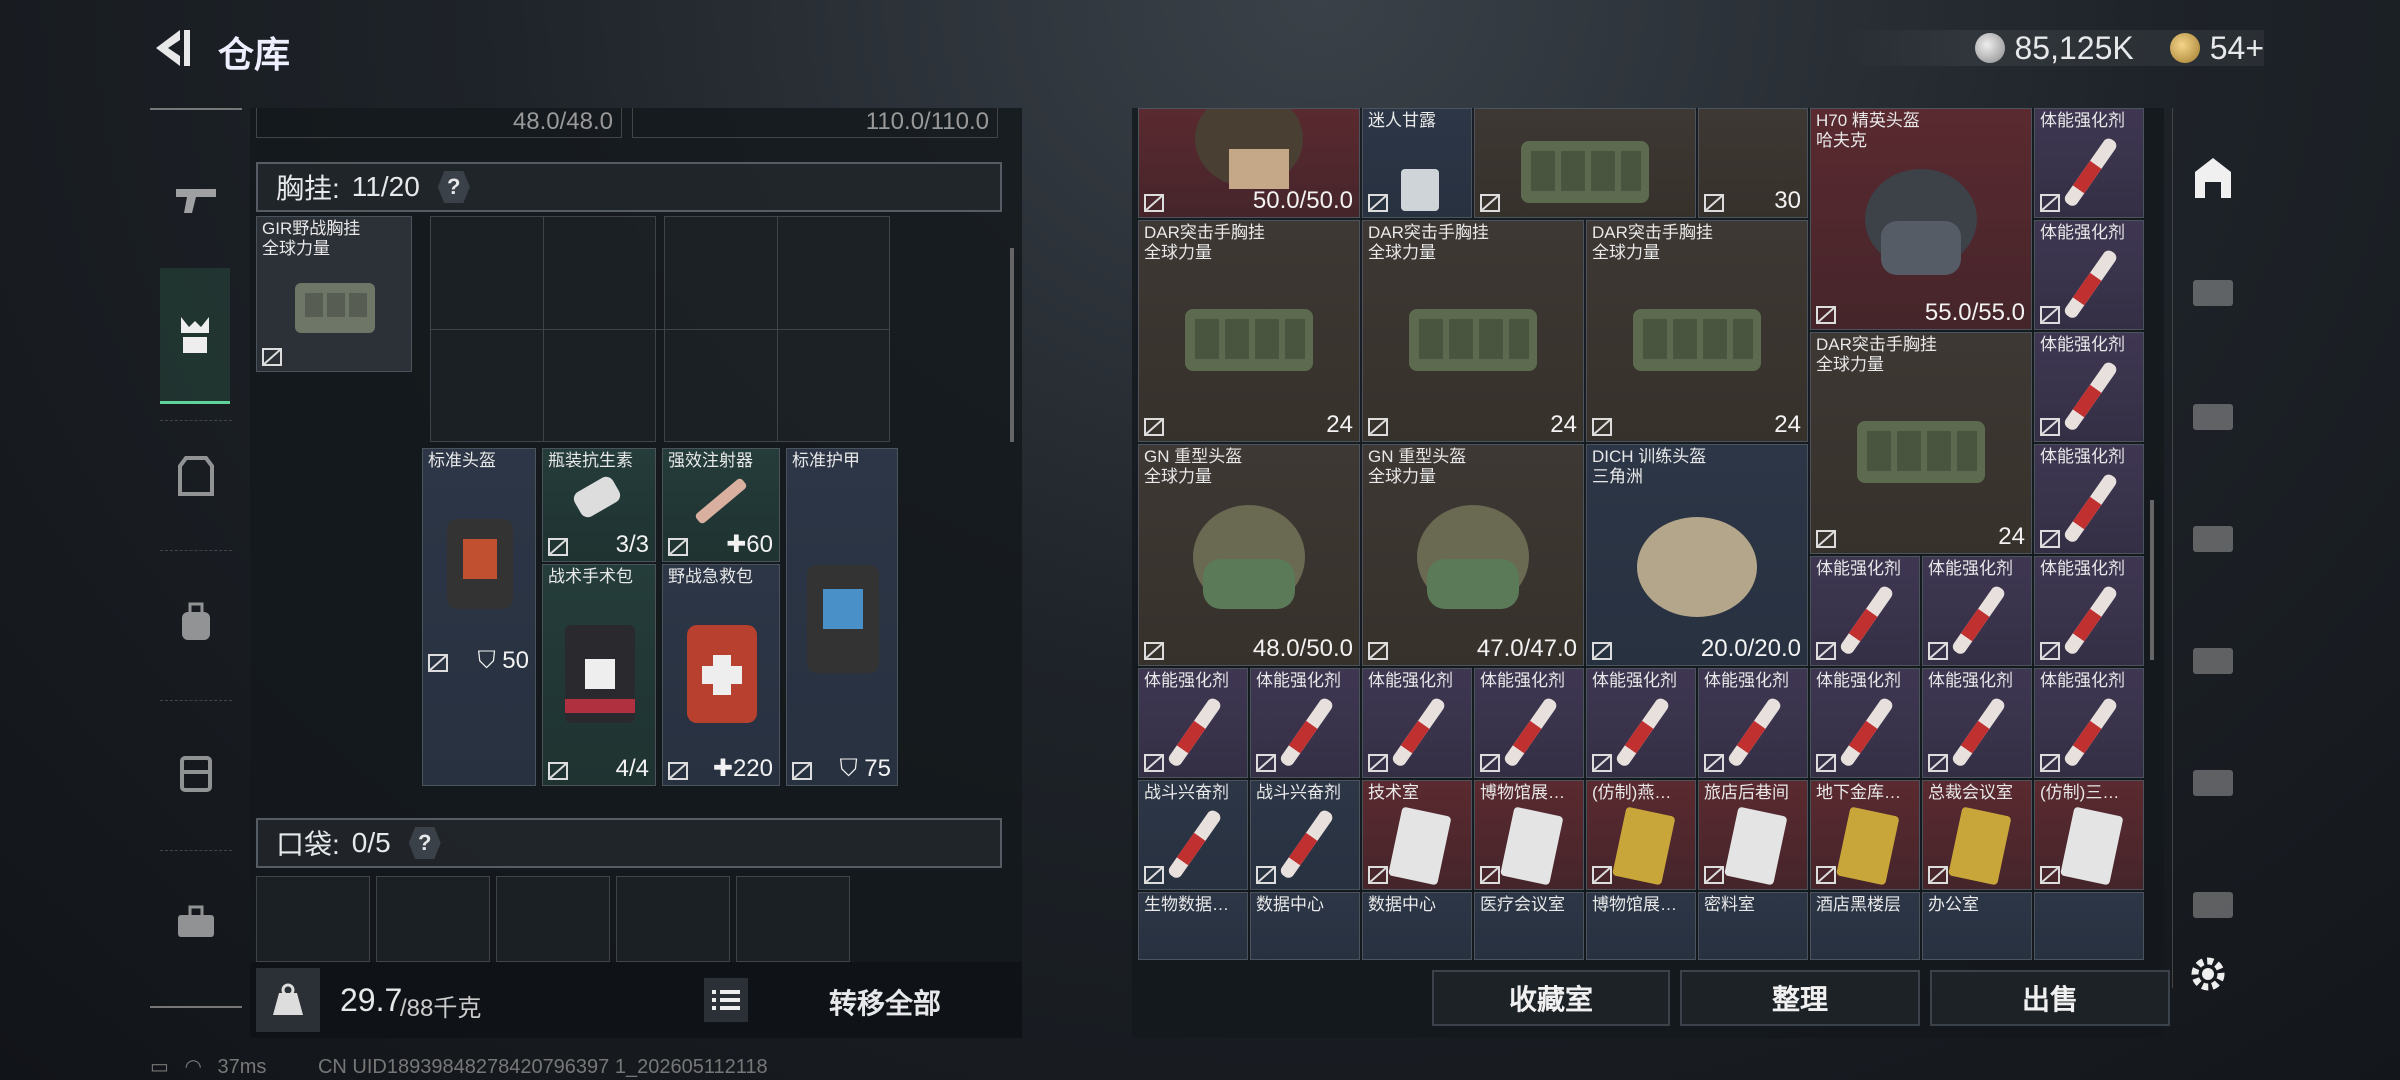 The width and height of the screenshot is (2400, 1080). What do you see at coordinates (2213, 780) in the screenshot?
I see `storage-tab-5-icon` at bounding box center [2213, 780].